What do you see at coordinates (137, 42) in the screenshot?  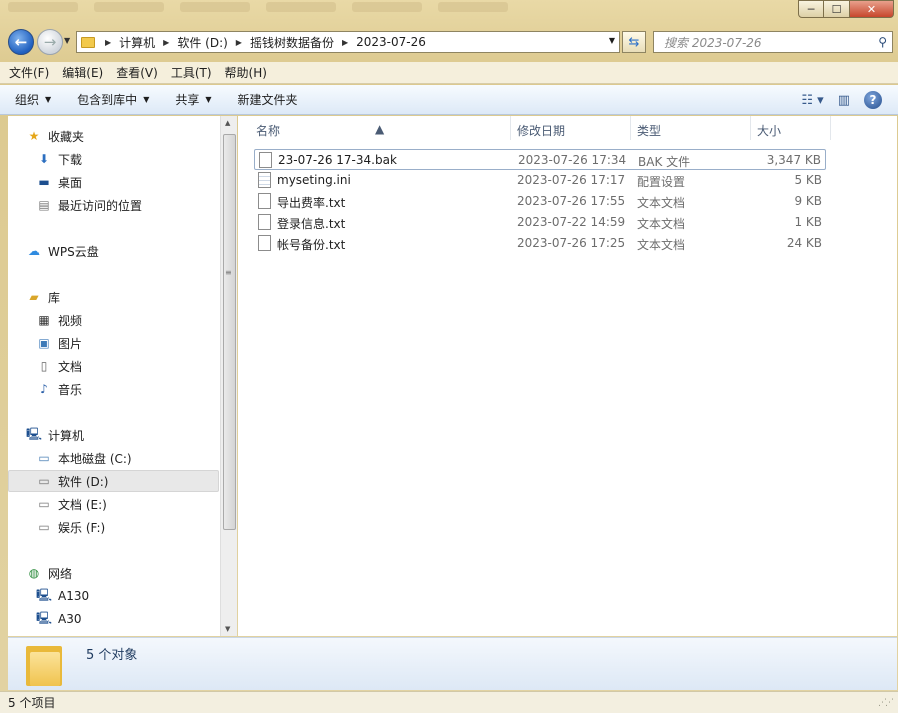 I see `breadcrumb-computer: 计算机` at bounding box center [137, 42].